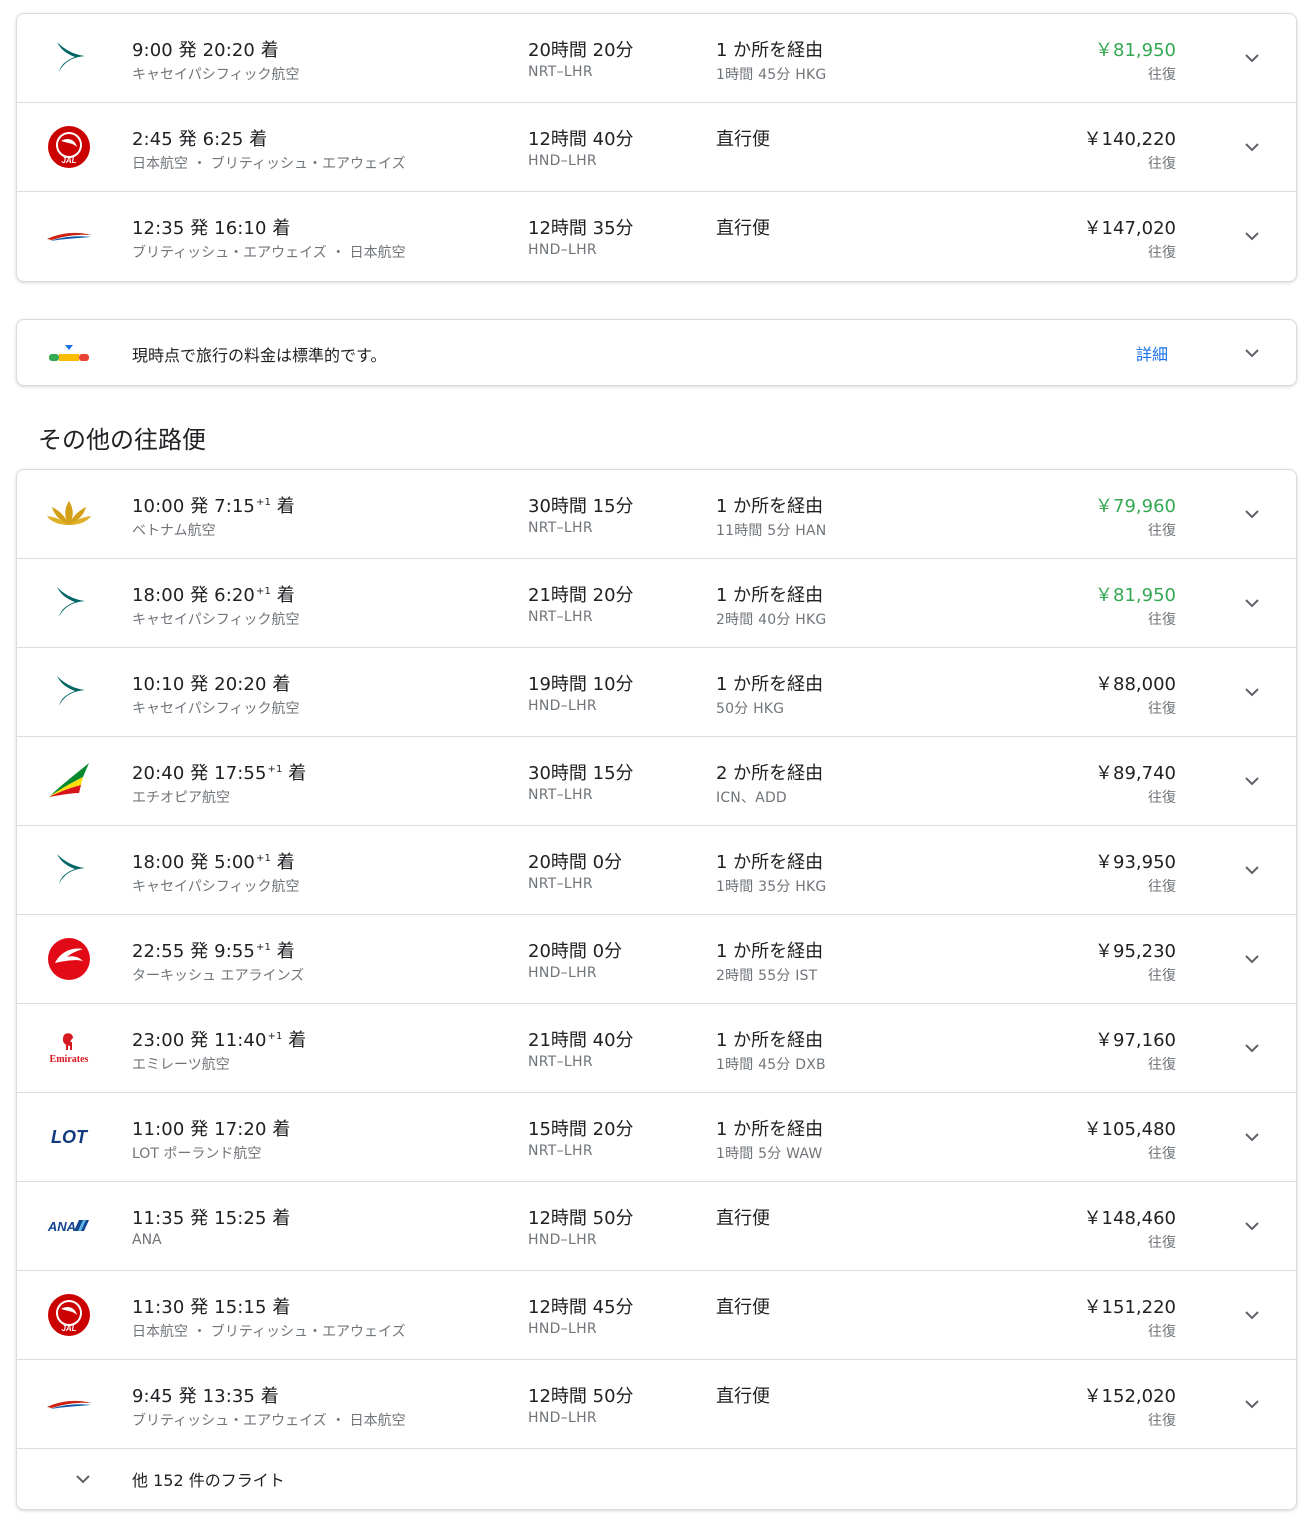 This screenshot has width=1313, height=1522. I want to click on arrival-time: 15:15, so click(240, 1307).